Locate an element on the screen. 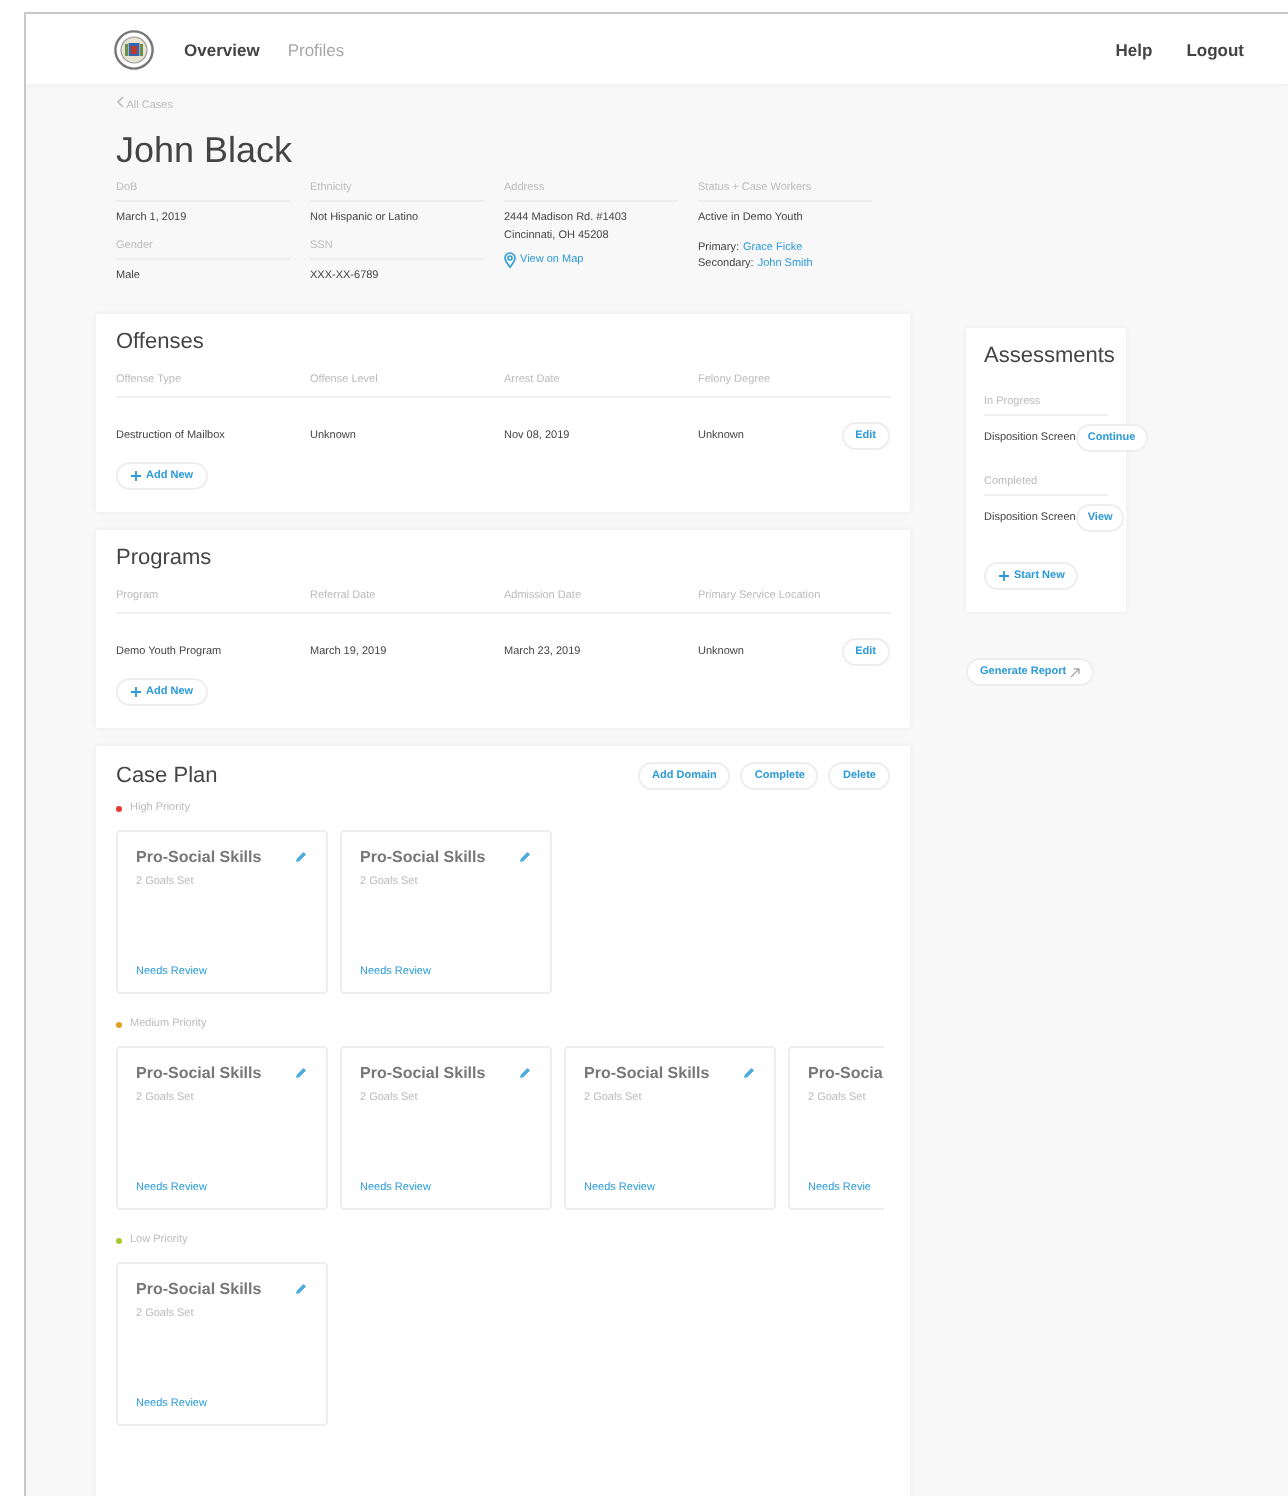 This screenshot has width=1288, height=1496. section-title: Offenses is located at coordinates (161, 342).